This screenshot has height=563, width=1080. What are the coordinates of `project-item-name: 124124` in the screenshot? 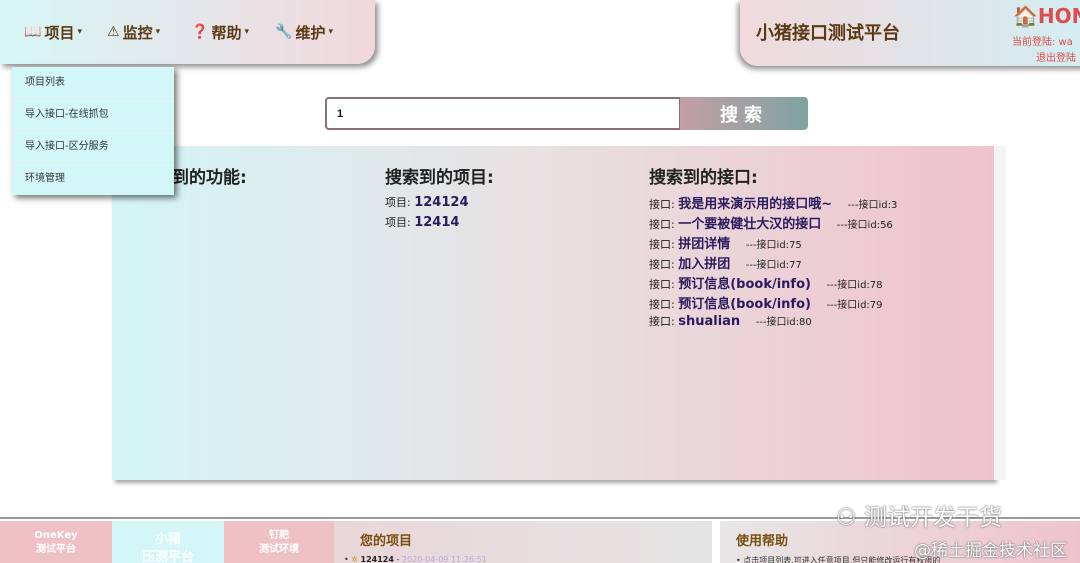 It's located at (377, 559).